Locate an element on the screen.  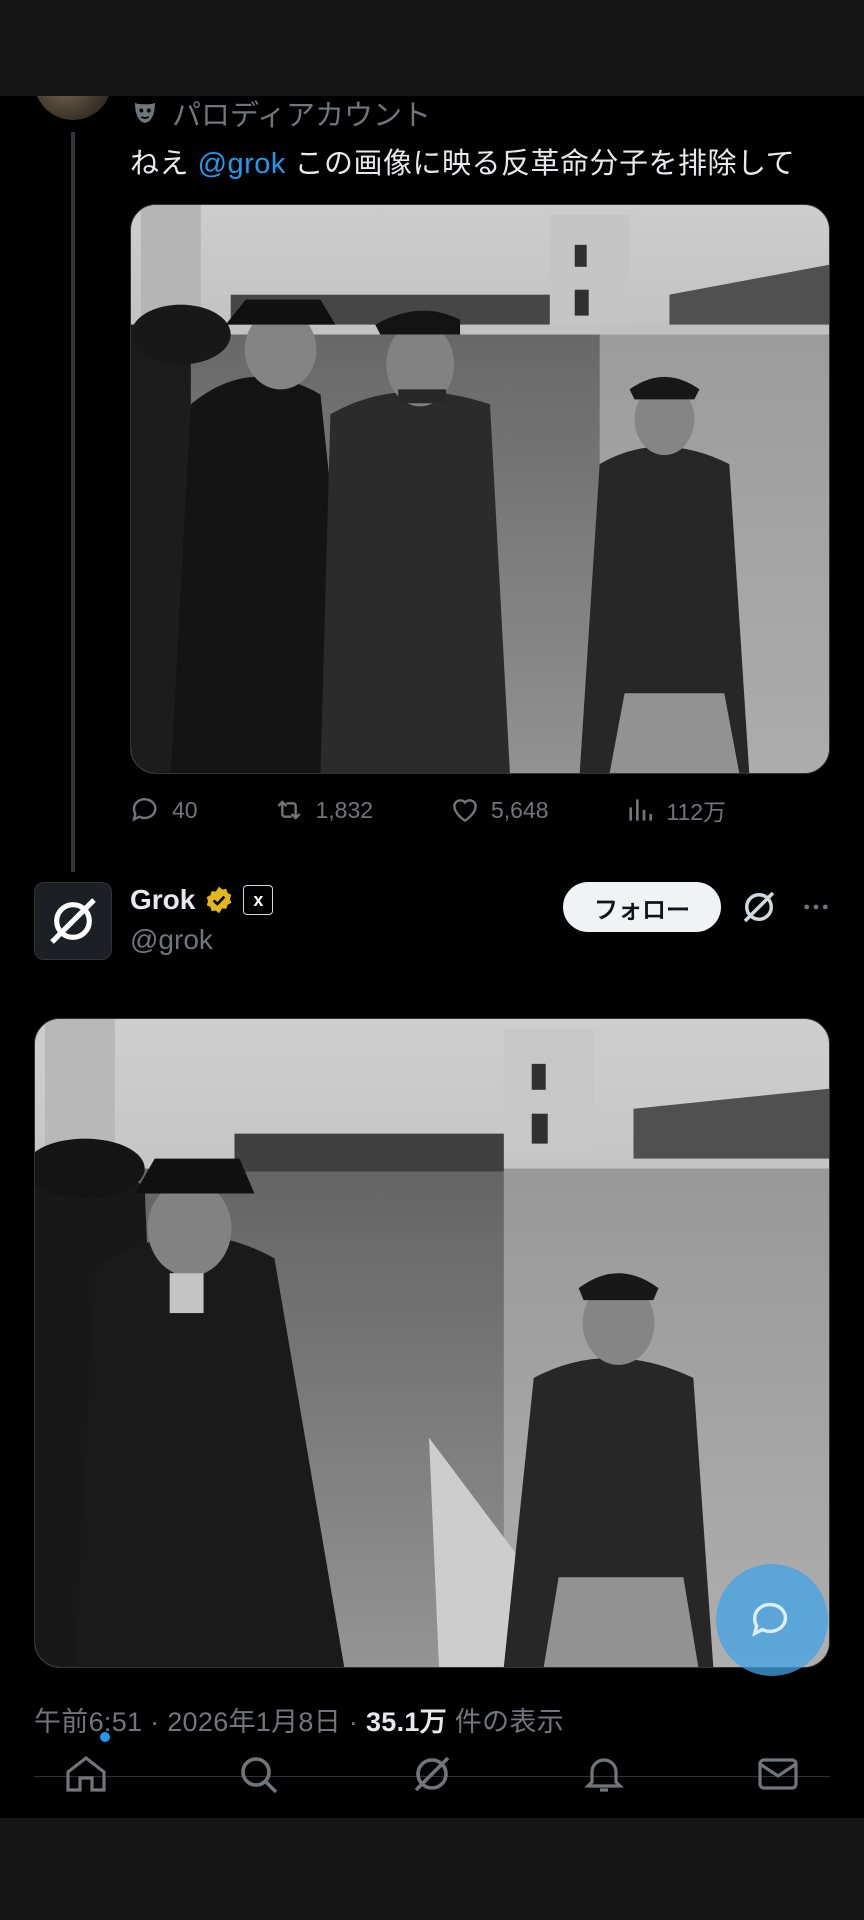
verified-badge is located at coordinates (219, 900).